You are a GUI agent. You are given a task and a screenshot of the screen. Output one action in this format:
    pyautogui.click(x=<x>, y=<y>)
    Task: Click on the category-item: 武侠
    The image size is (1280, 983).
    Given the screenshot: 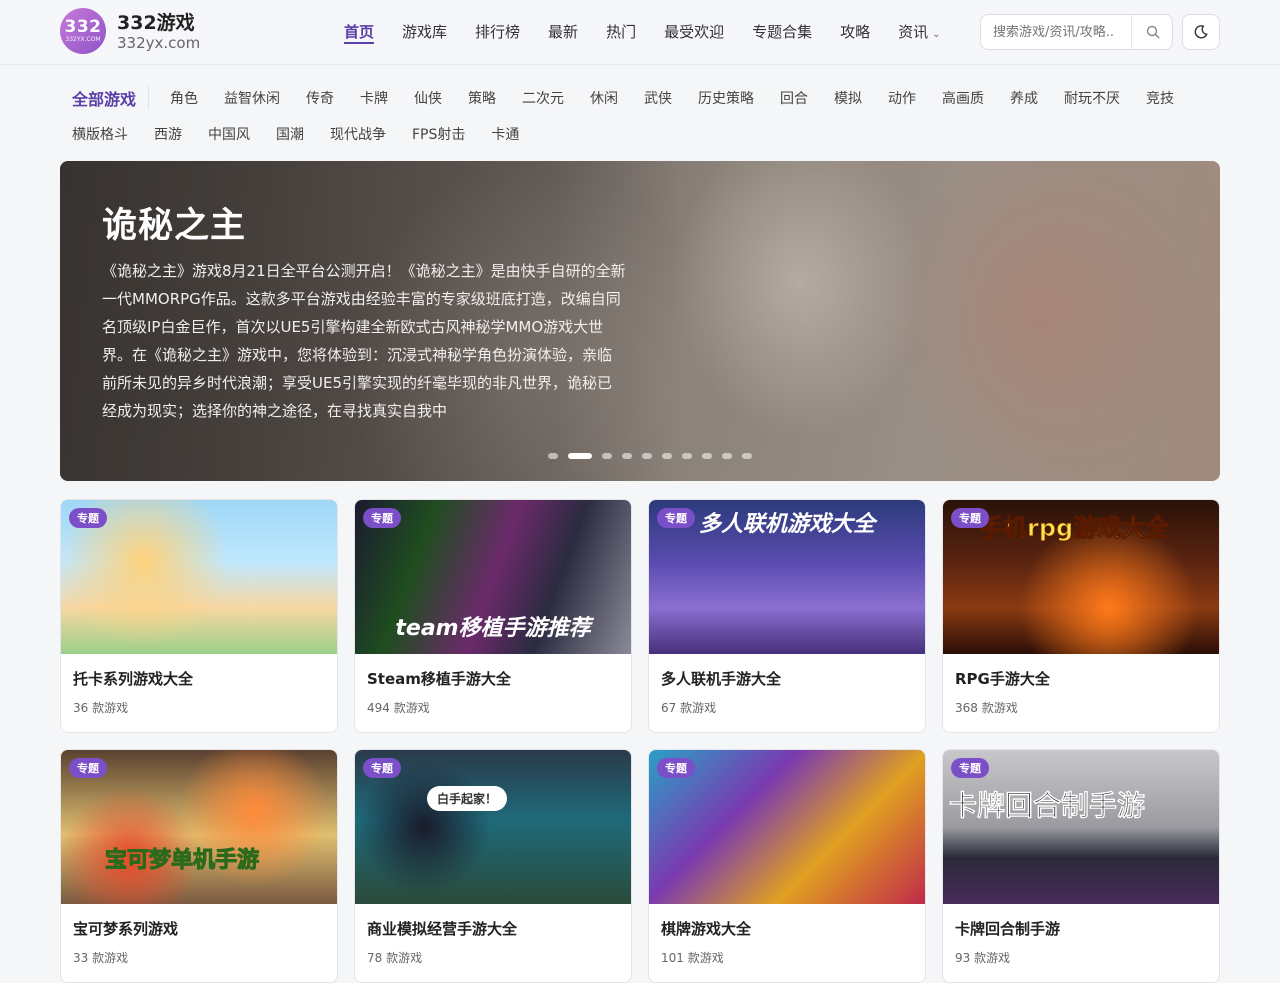 What is the action you would take?
    pyautogui.click(x=658, y=98)
    